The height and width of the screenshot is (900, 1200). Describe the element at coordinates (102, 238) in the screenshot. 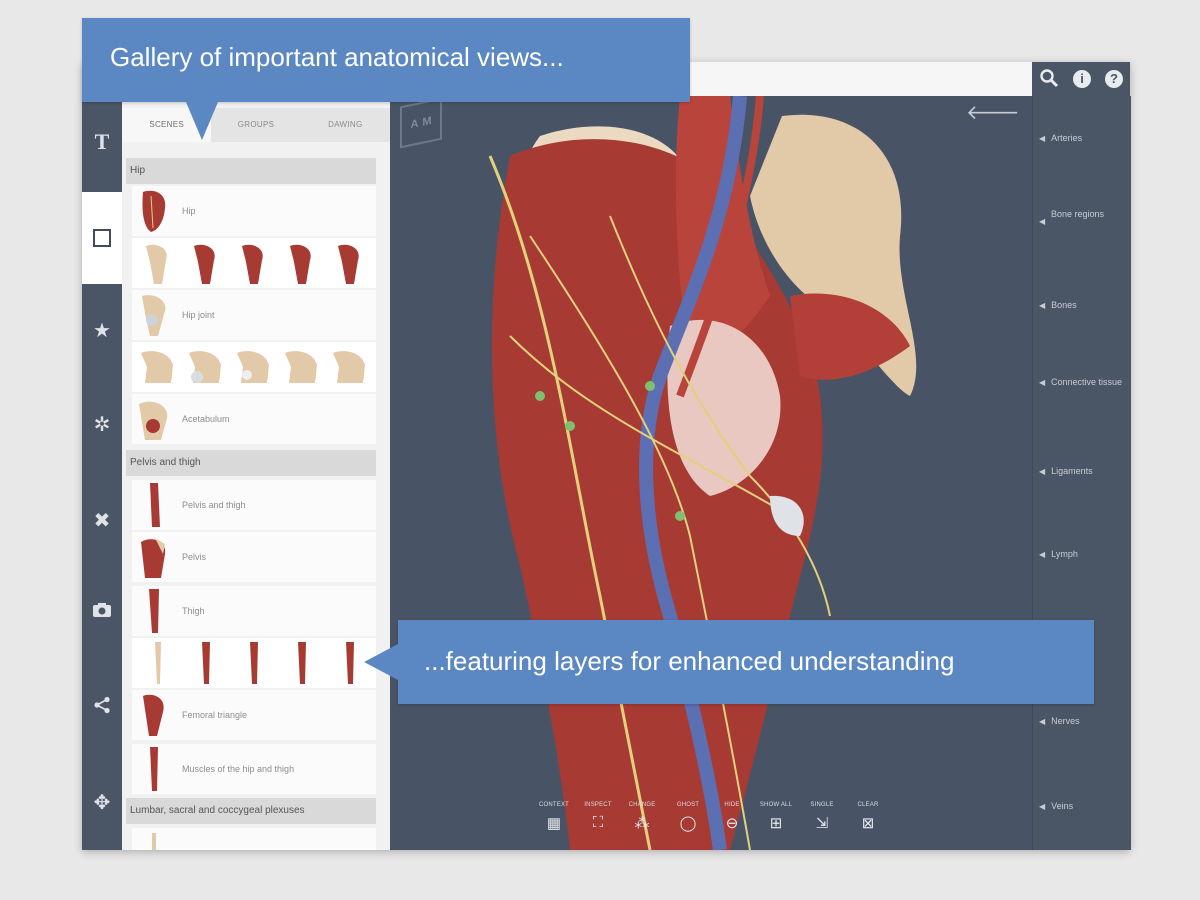

I see `gallery-tool` at that location.